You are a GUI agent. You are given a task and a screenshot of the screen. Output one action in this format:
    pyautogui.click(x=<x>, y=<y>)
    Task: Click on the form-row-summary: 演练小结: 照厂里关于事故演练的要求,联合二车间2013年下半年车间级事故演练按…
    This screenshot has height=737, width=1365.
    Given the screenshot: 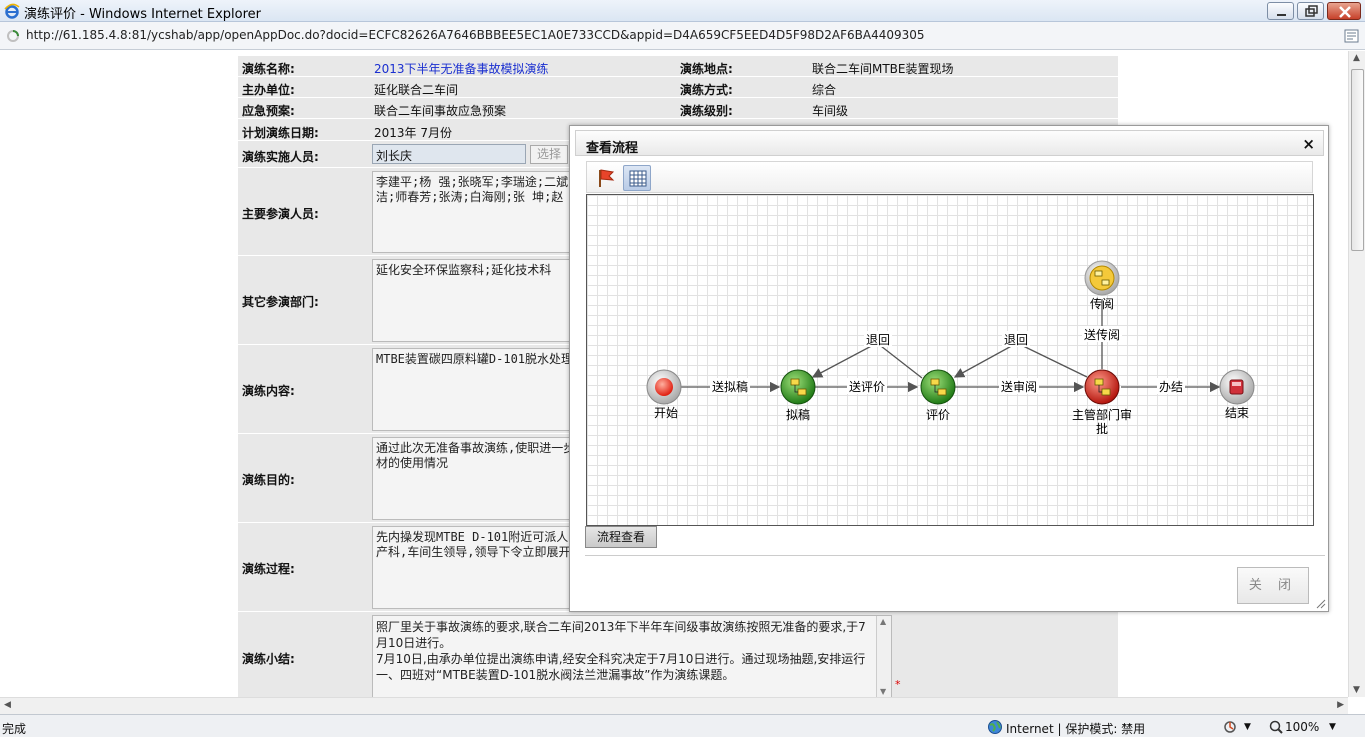 What is the action you would take?
    pyautogui.click(x=678, y=654)
    